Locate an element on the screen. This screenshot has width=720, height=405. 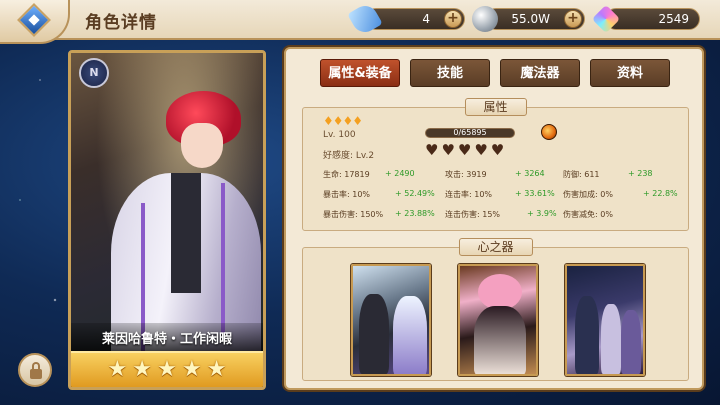
stat-hp: 生命: 17819 is located at coordinates (346, 174).